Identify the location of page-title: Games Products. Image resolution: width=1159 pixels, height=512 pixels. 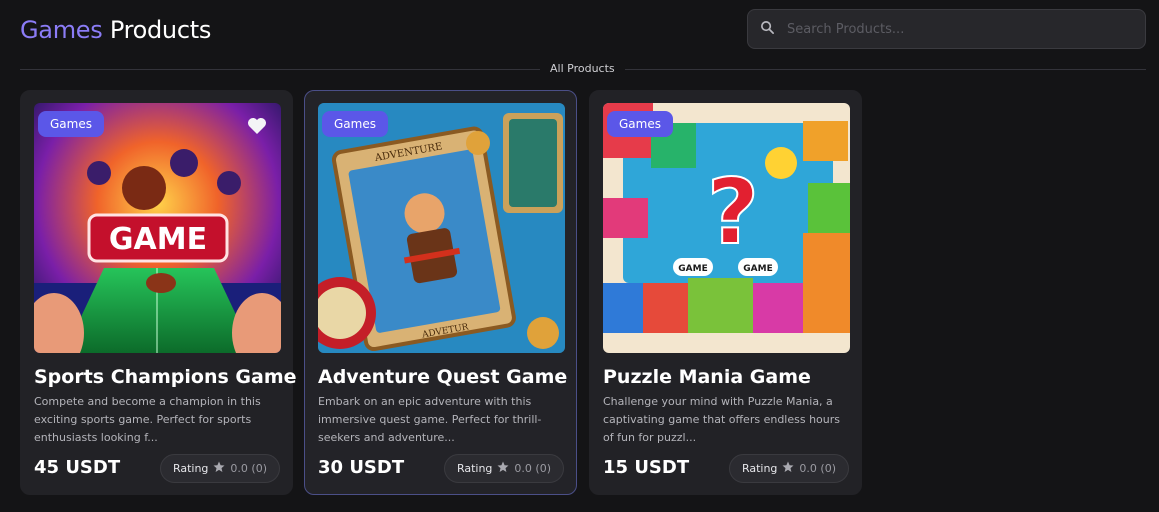
(115, 30).